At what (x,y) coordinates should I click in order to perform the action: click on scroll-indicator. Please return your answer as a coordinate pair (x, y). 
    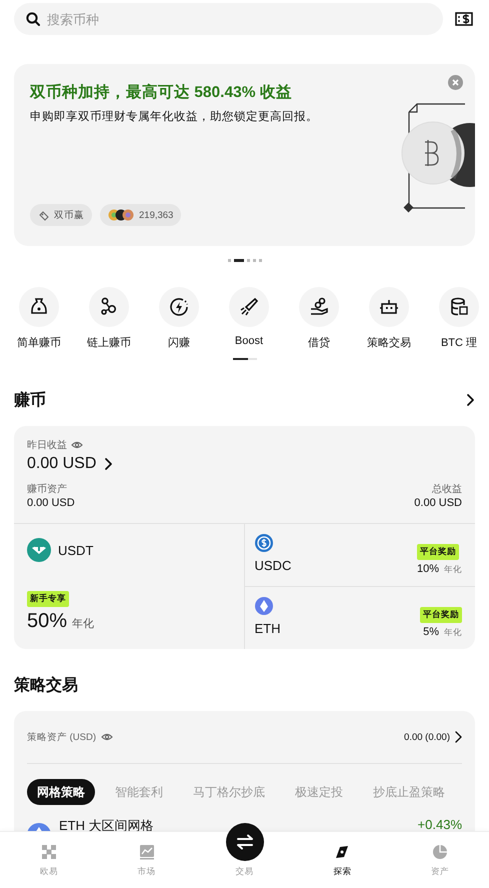
    Looking at the image, I should click on (244, 359).